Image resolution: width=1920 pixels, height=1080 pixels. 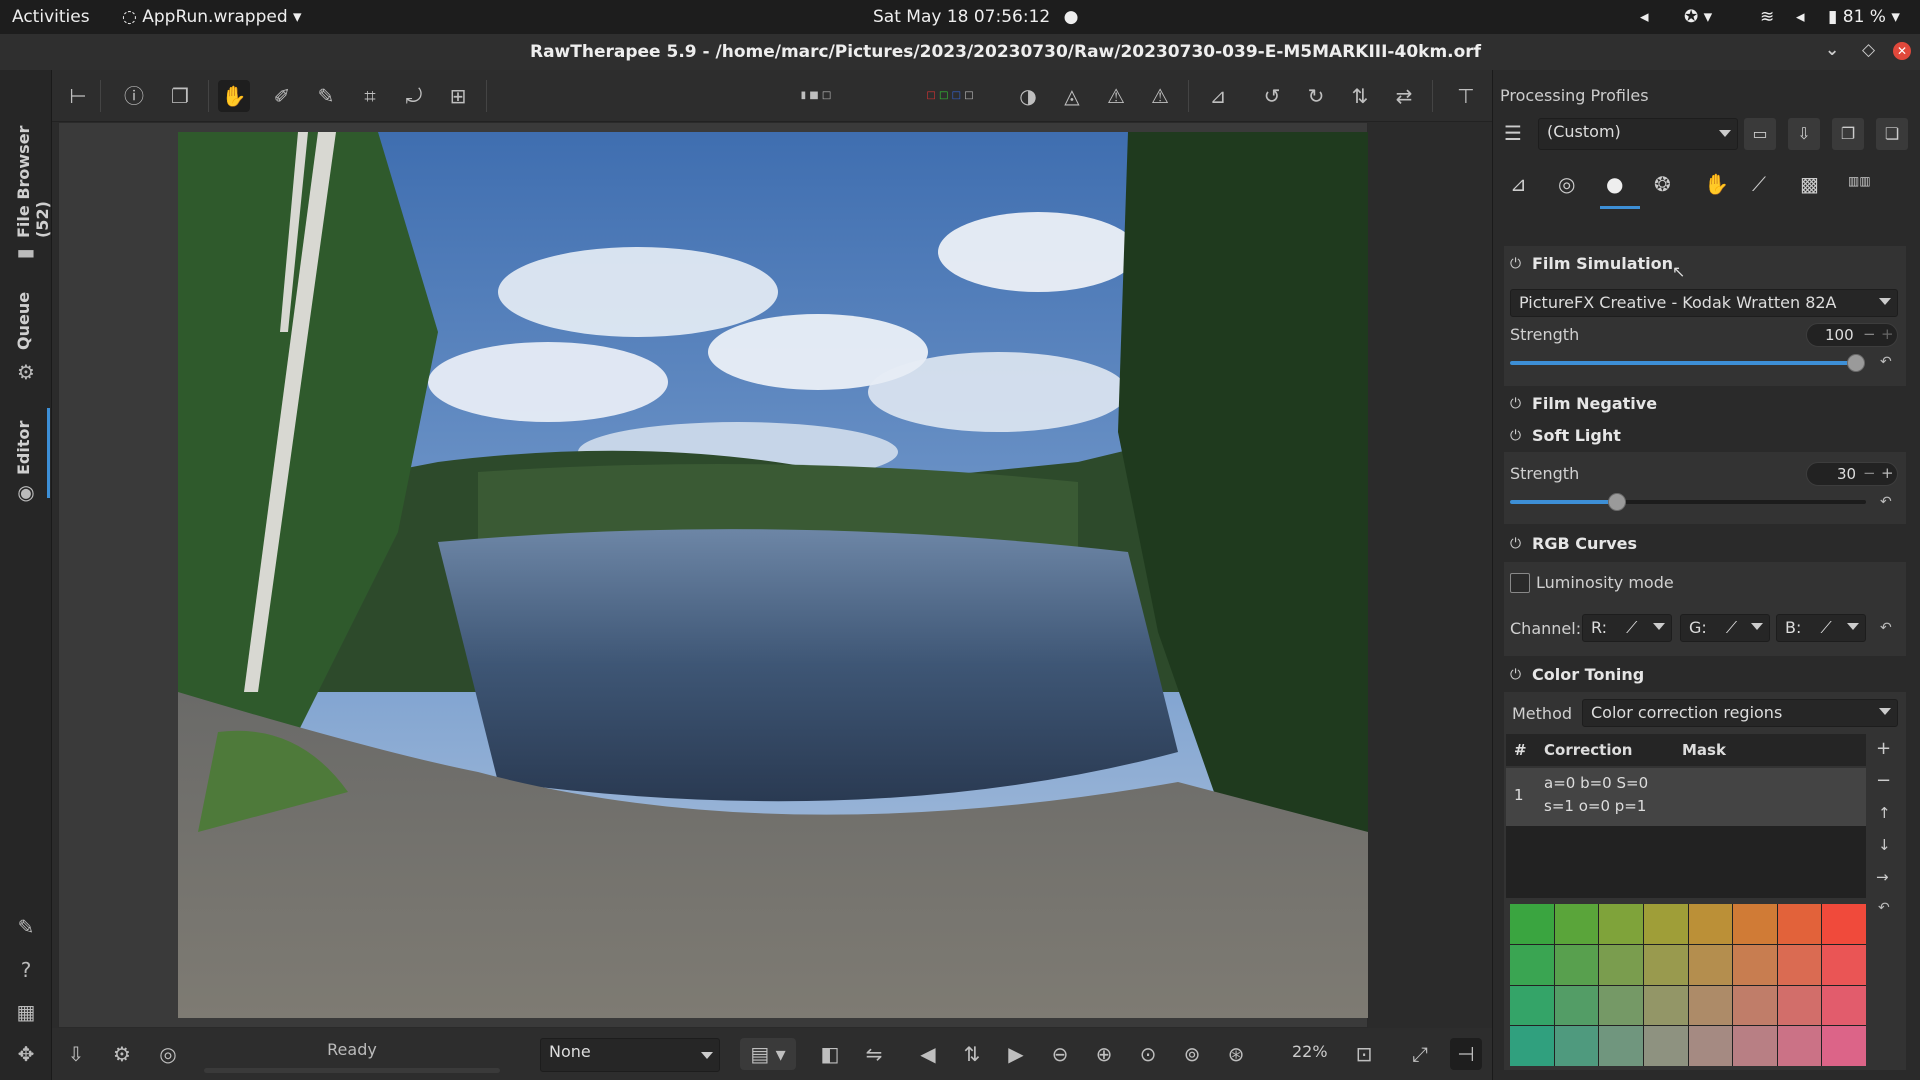 I want to click on soft-light-title: Soft Light, so click(x=1576, y=435).